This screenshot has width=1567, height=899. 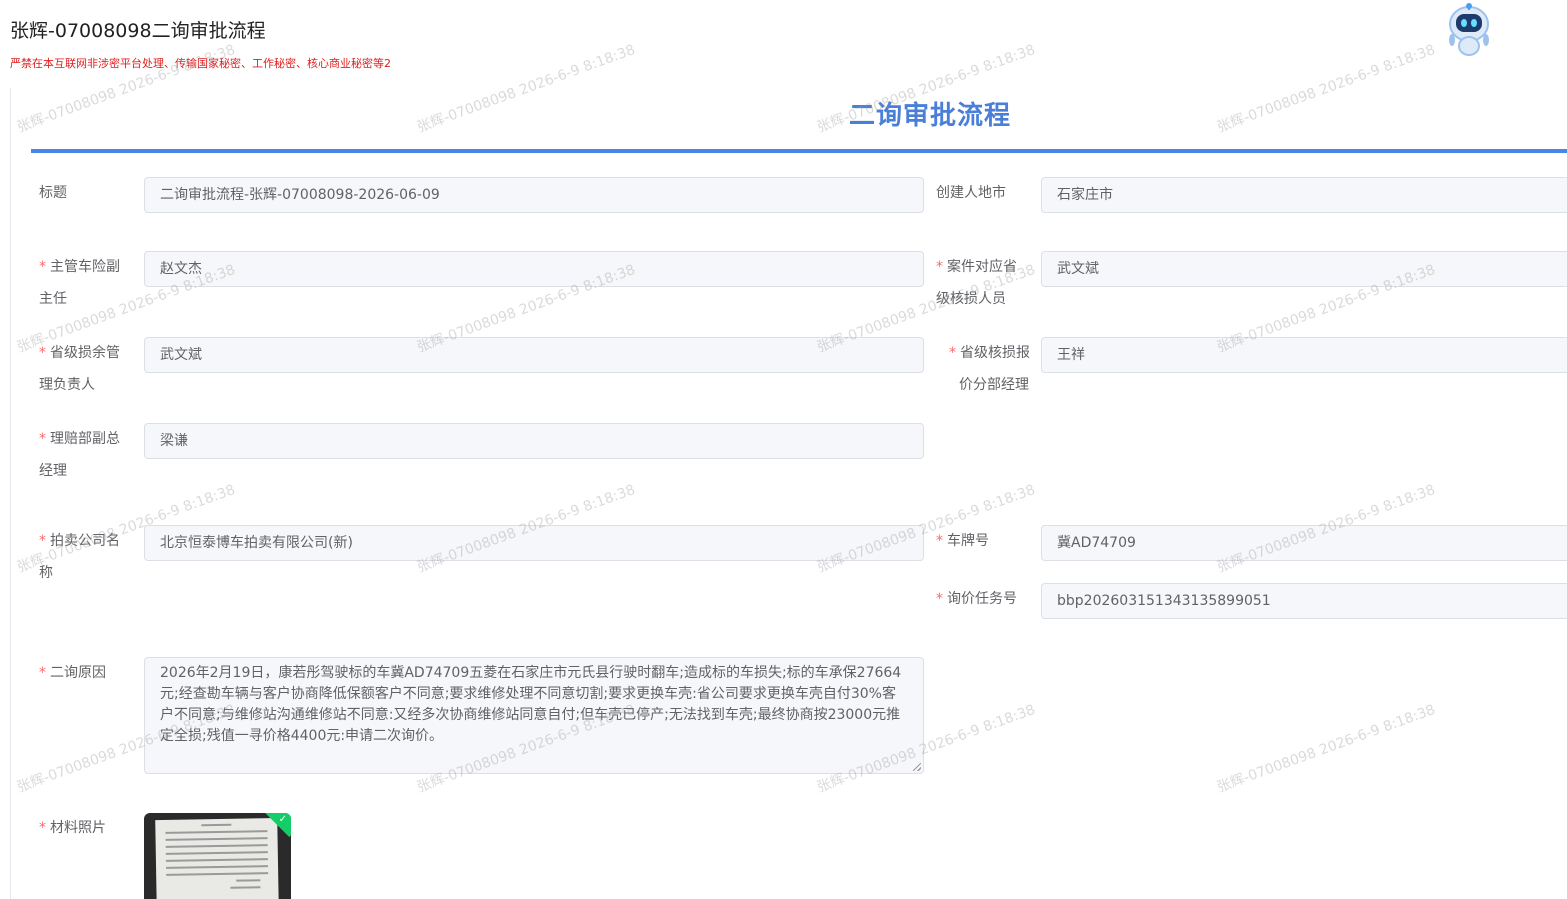 I want to click on label-salvage-manager: * 省级损余管 理负责人, so click(x=79, y=369).